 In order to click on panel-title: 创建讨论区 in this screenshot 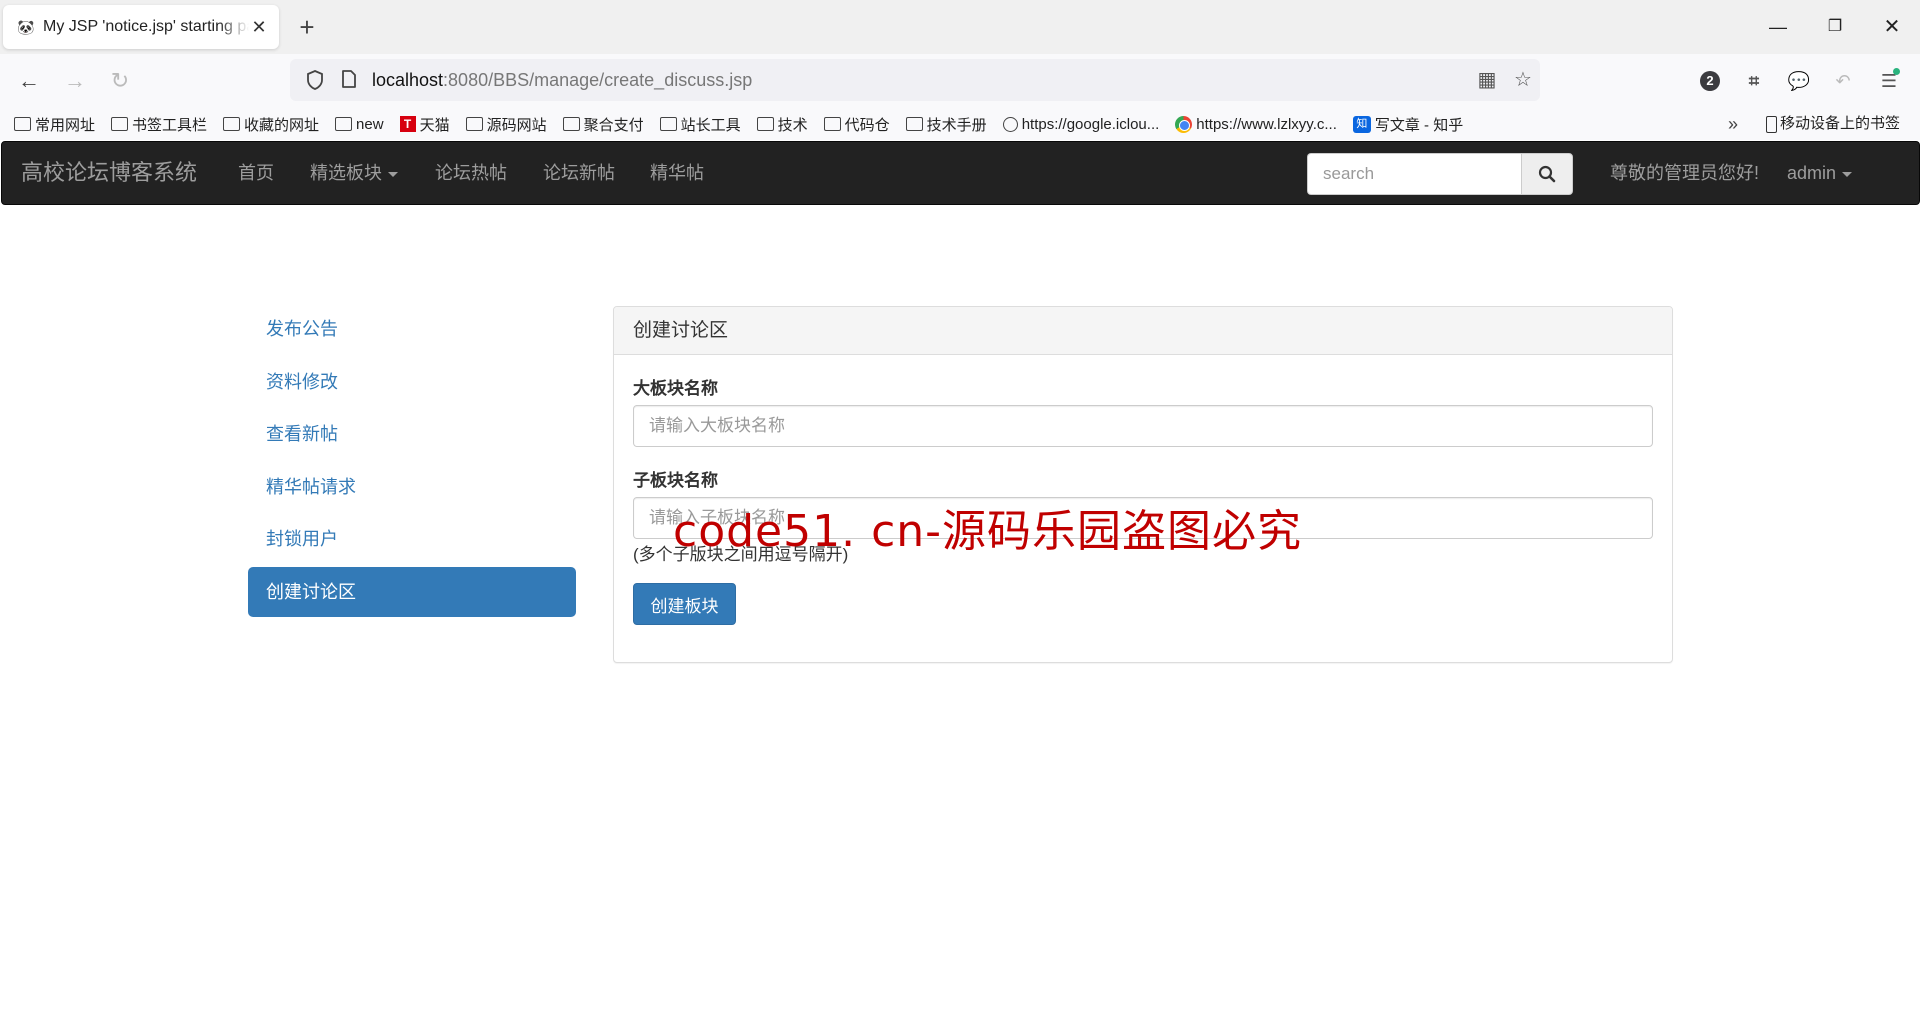, I will do `click(1143, 331)`.